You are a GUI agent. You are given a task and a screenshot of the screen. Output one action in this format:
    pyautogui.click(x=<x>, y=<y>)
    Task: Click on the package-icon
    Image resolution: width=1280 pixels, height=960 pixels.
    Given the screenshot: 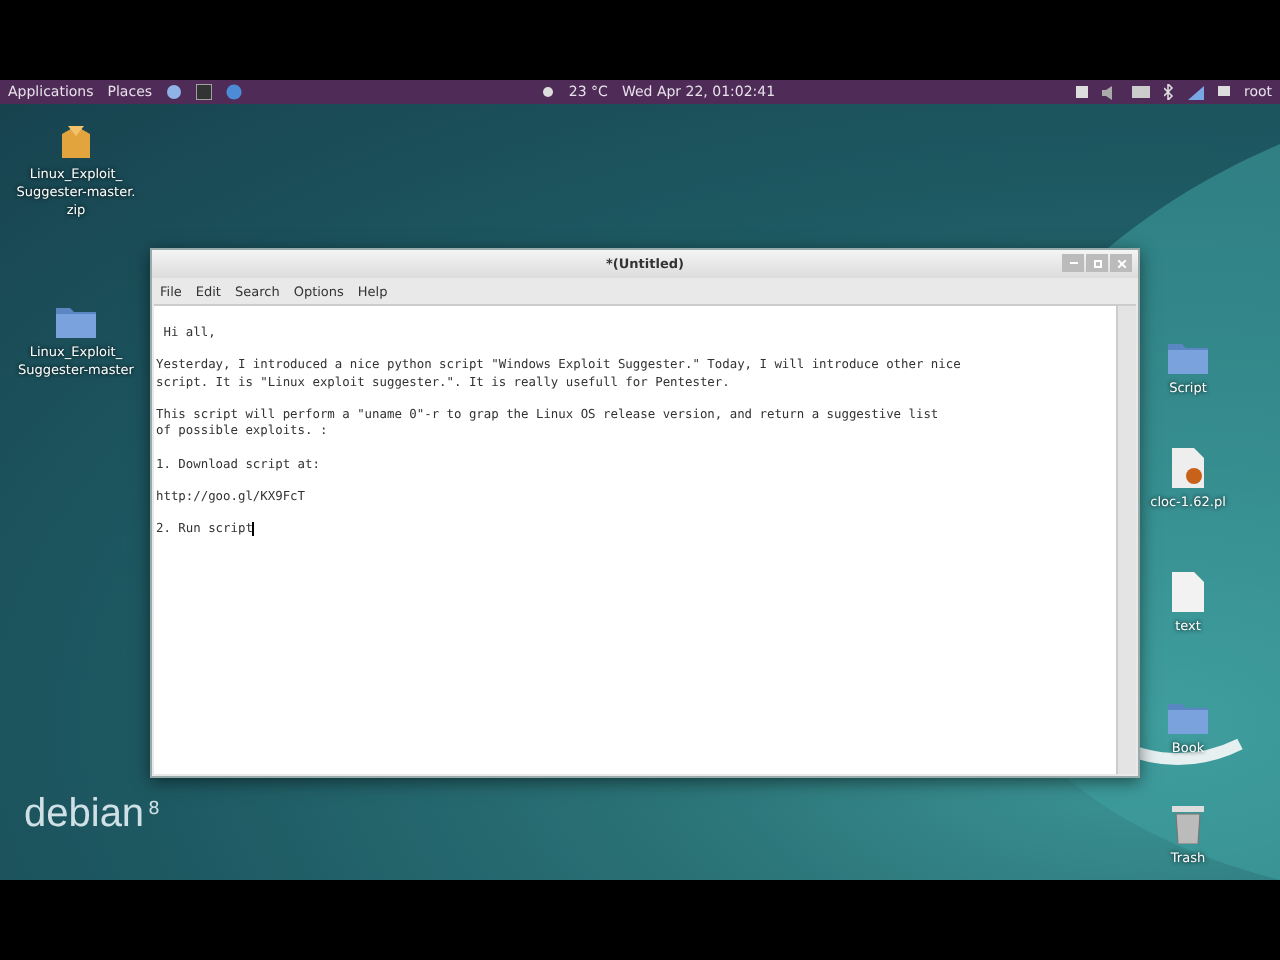 What is the action you would take?
    pyautogui.click(x=76, y=142)
    